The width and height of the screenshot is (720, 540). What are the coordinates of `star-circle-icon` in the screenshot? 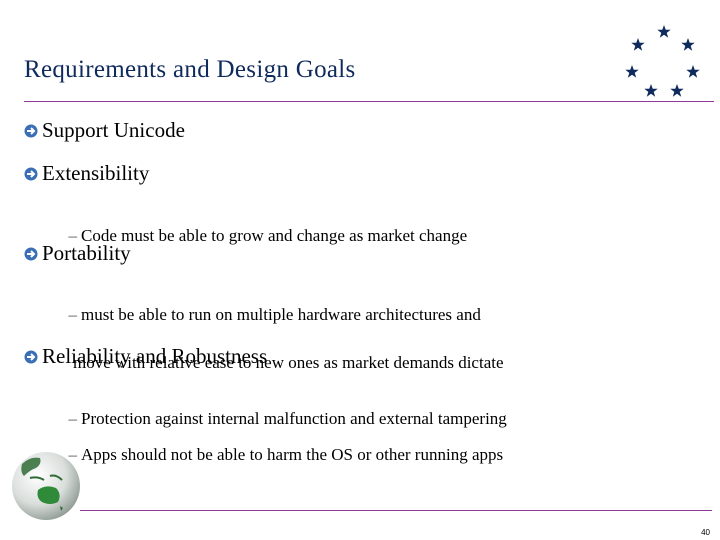 It's located at (662, 61).